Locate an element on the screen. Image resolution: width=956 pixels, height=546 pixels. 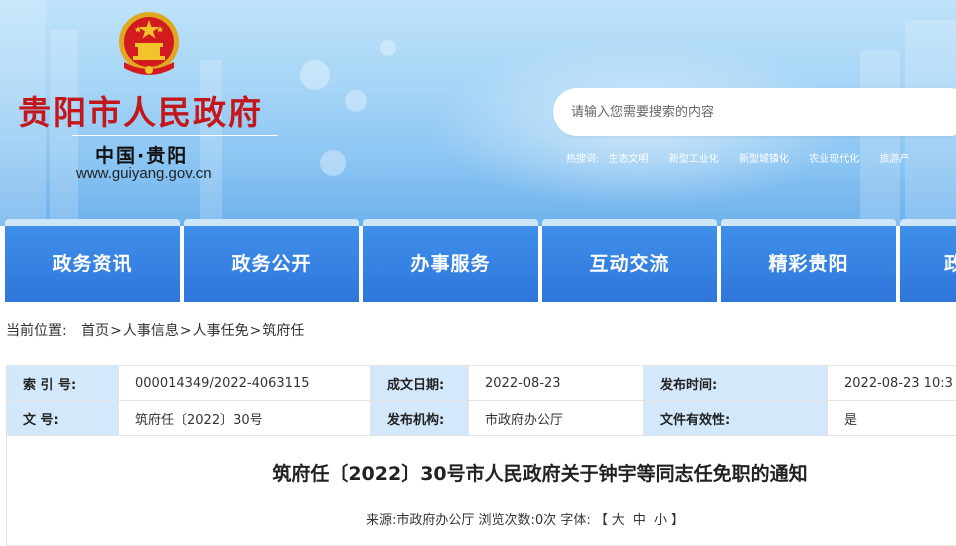
breadcrumb: 当前位置: 首页>人事信息>人事任免>筑府任 is located at coordinates (155, 330).